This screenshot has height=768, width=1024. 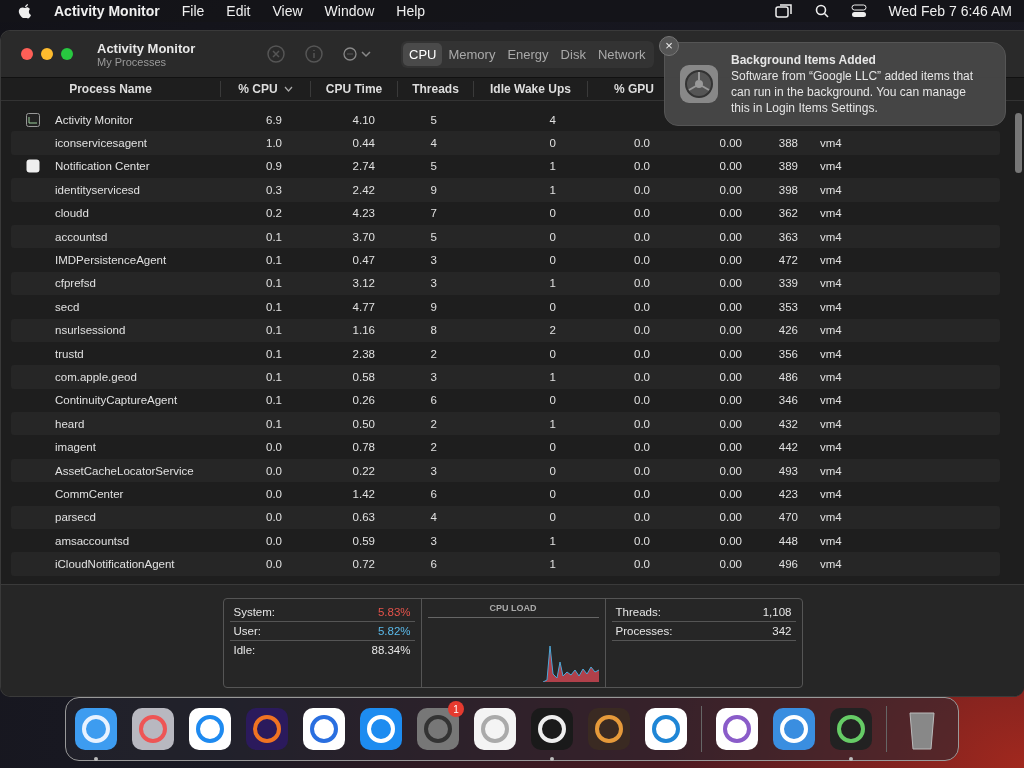 What do you see at coordinates (363, 330) in the screenshot?
I see `cpu-time: 1.16` at bounding box center [363, 330].